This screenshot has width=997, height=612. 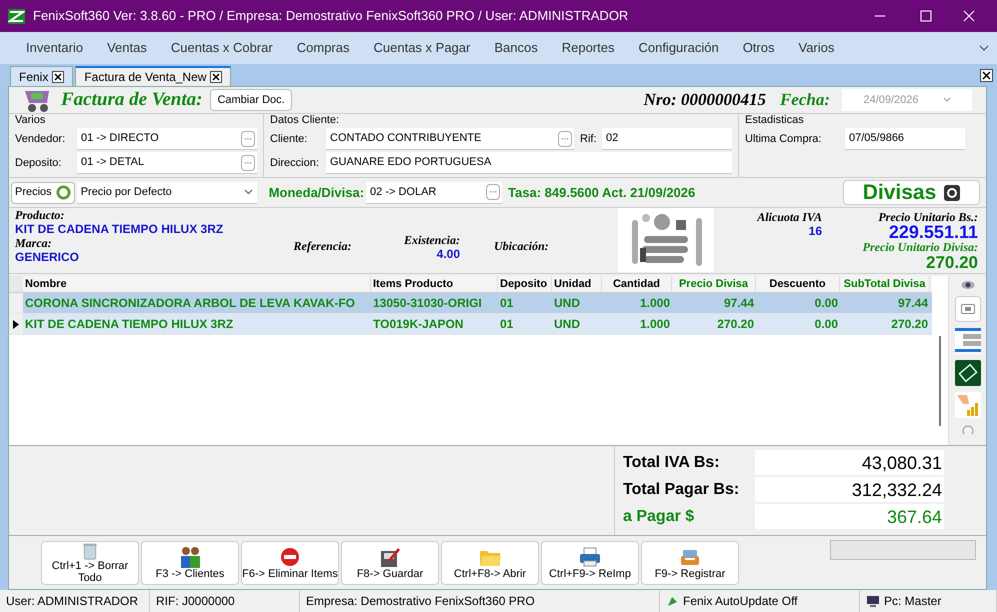 What do you see at coordinates (131, 100) in the screenshot?
I see `form-title: Factura de Venta:` at bounding box center [131, 100].